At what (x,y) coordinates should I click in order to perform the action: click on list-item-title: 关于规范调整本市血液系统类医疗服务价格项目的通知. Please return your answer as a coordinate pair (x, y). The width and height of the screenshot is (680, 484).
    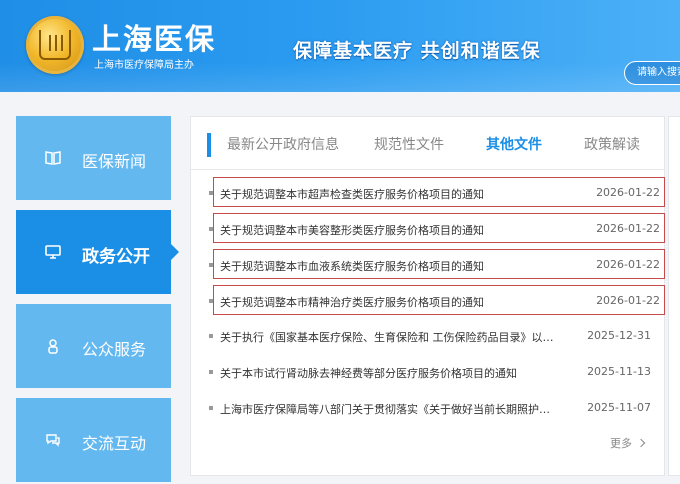
    Looking at the image, I should click on (390, 266).